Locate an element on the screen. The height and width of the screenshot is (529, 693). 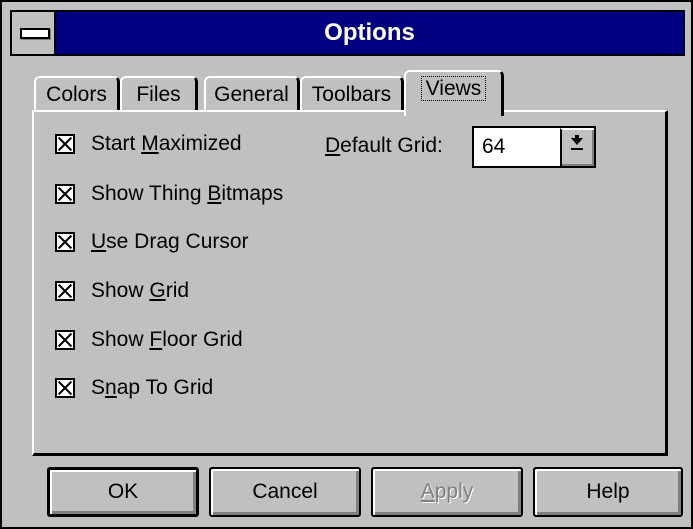
system-menu-button is located at coordinates (34, 33).